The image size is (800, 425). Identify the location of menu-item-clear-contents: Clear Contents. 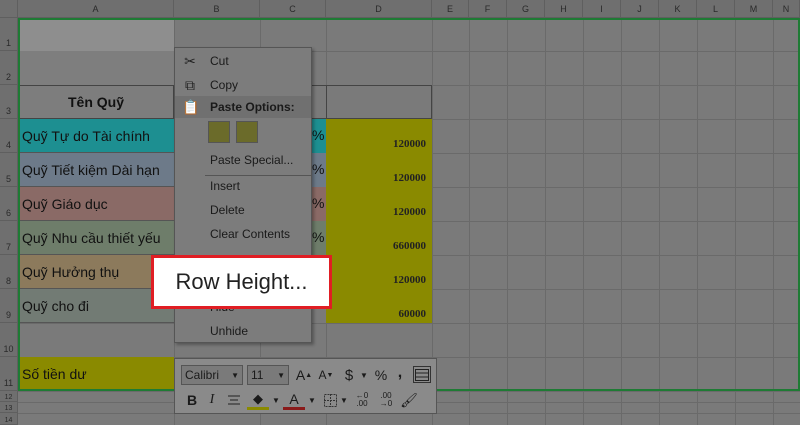
(243, 234).